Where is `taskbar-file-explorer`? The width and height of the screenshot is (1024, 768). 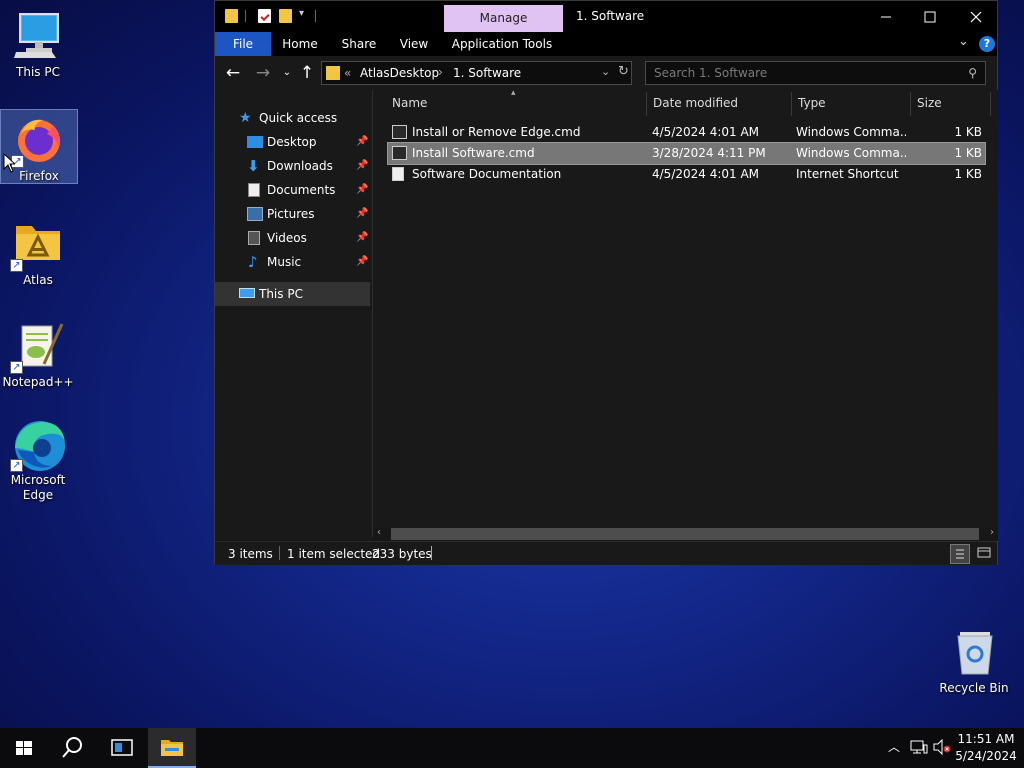
taskbar-file-explorer is located at coordinates (172, 748).